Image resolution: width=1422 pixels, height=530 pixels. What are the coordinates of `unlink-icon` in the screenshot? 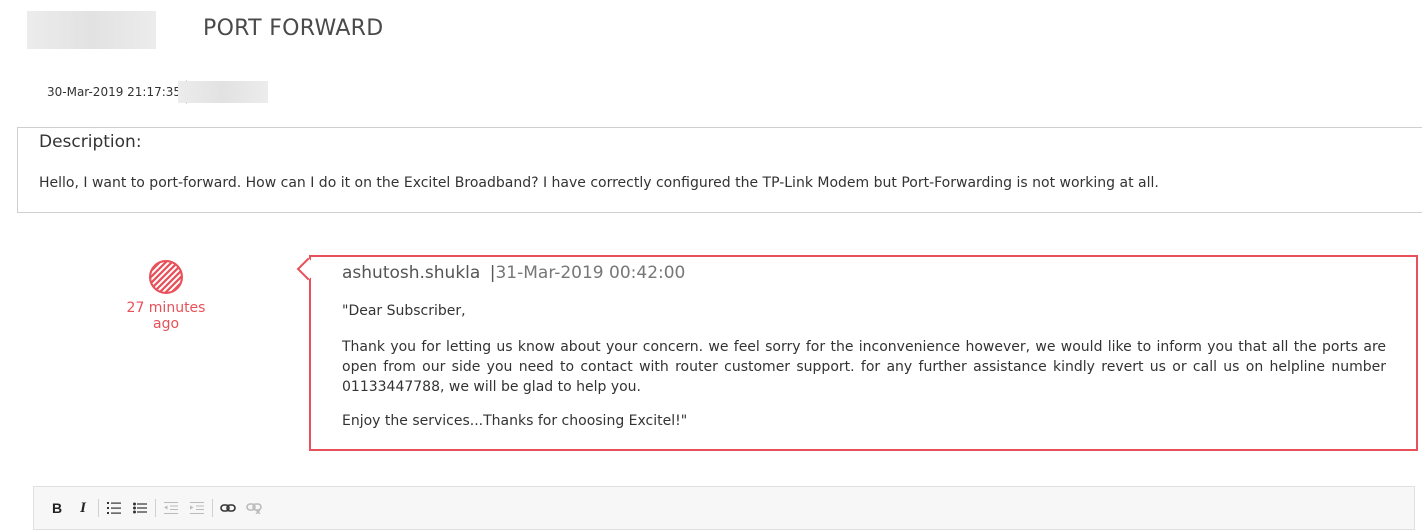 It's located at (254, 508).